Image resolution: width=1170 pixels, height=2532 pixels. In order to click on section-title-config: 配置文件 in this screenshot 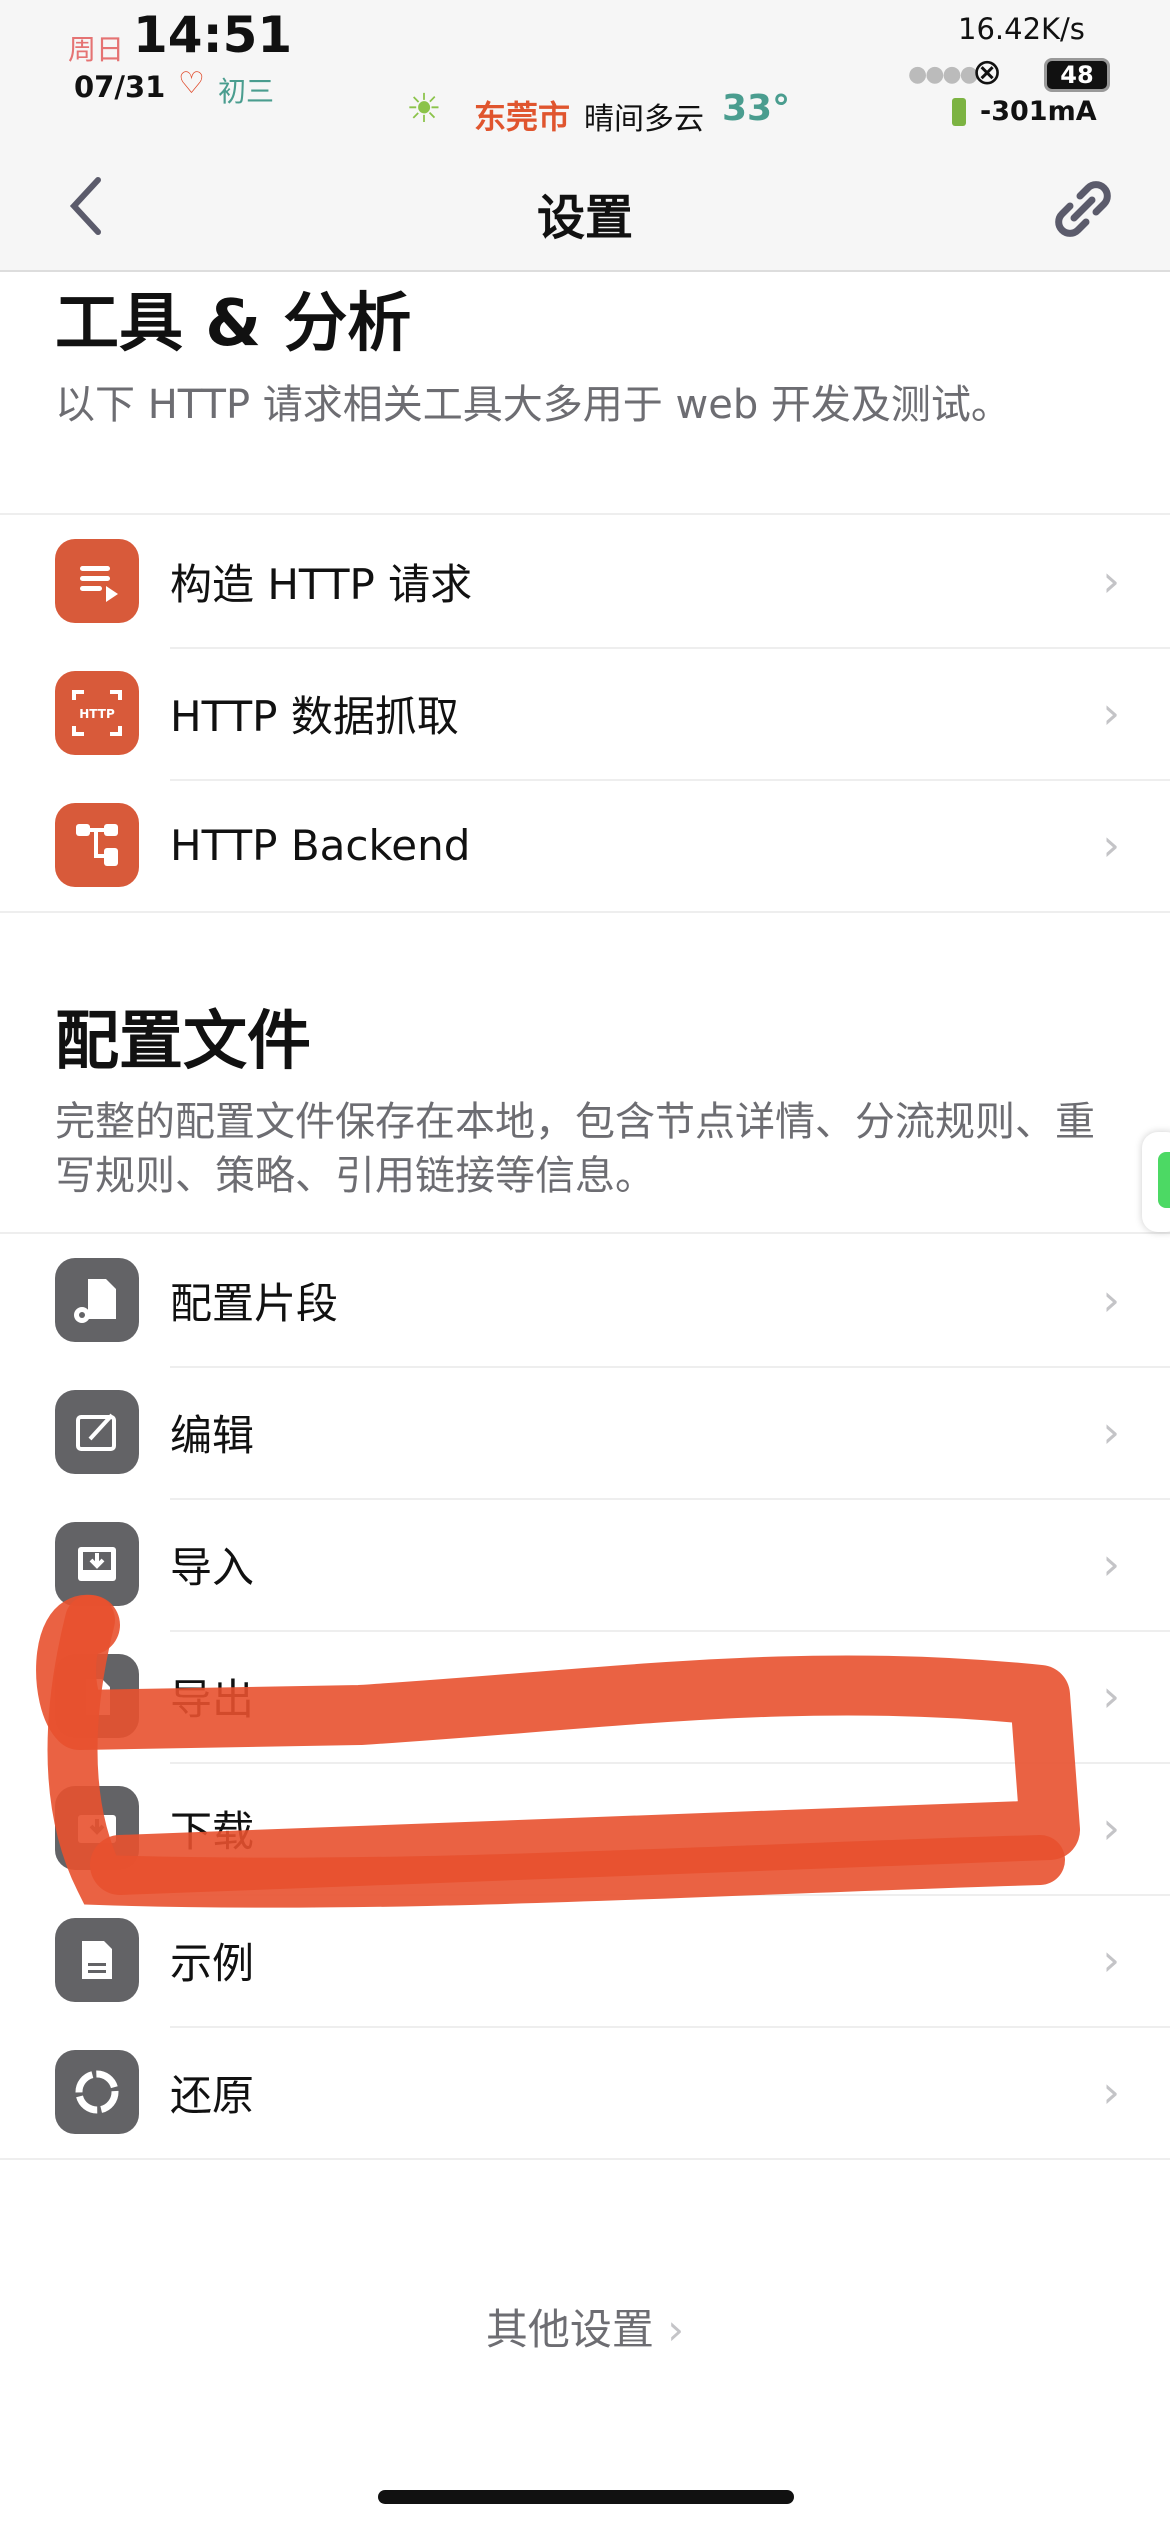, I will do `click(183, 1042)`.